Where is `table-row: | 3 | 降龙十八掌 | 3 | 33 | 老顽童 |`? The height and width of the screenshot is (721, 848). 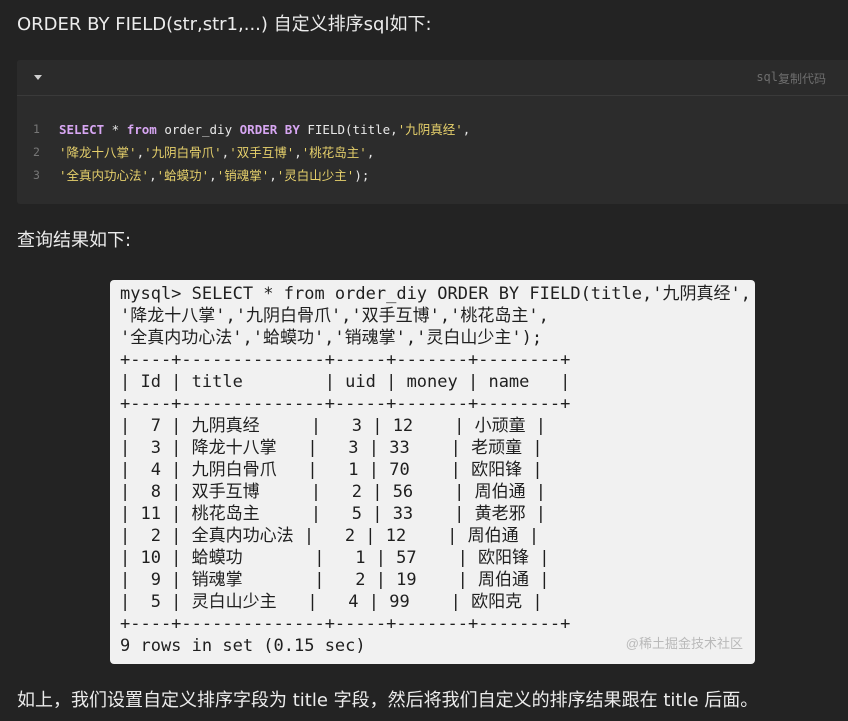 table-row: | 3 | 降龙十八掌 | 3 | 33 | 老顽童 | is located at coordinates (331, 448).